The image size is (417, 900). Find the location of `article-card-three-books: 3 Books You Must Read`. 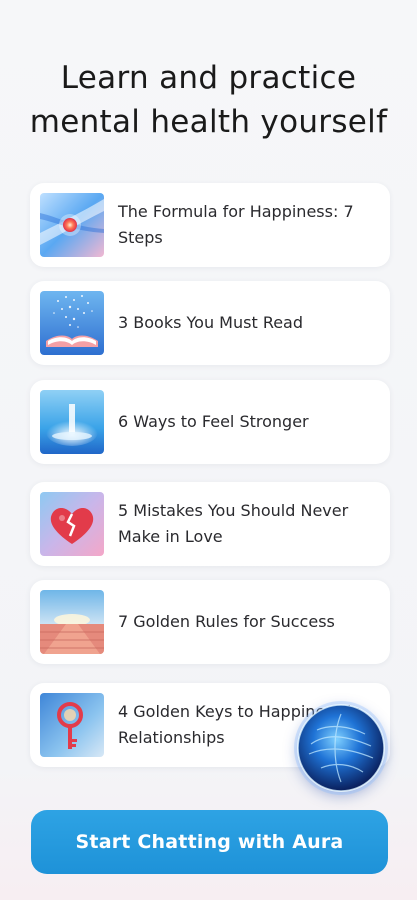

article-card-three-books: 3 Books You Must Read is located at coordinates (210, 323).